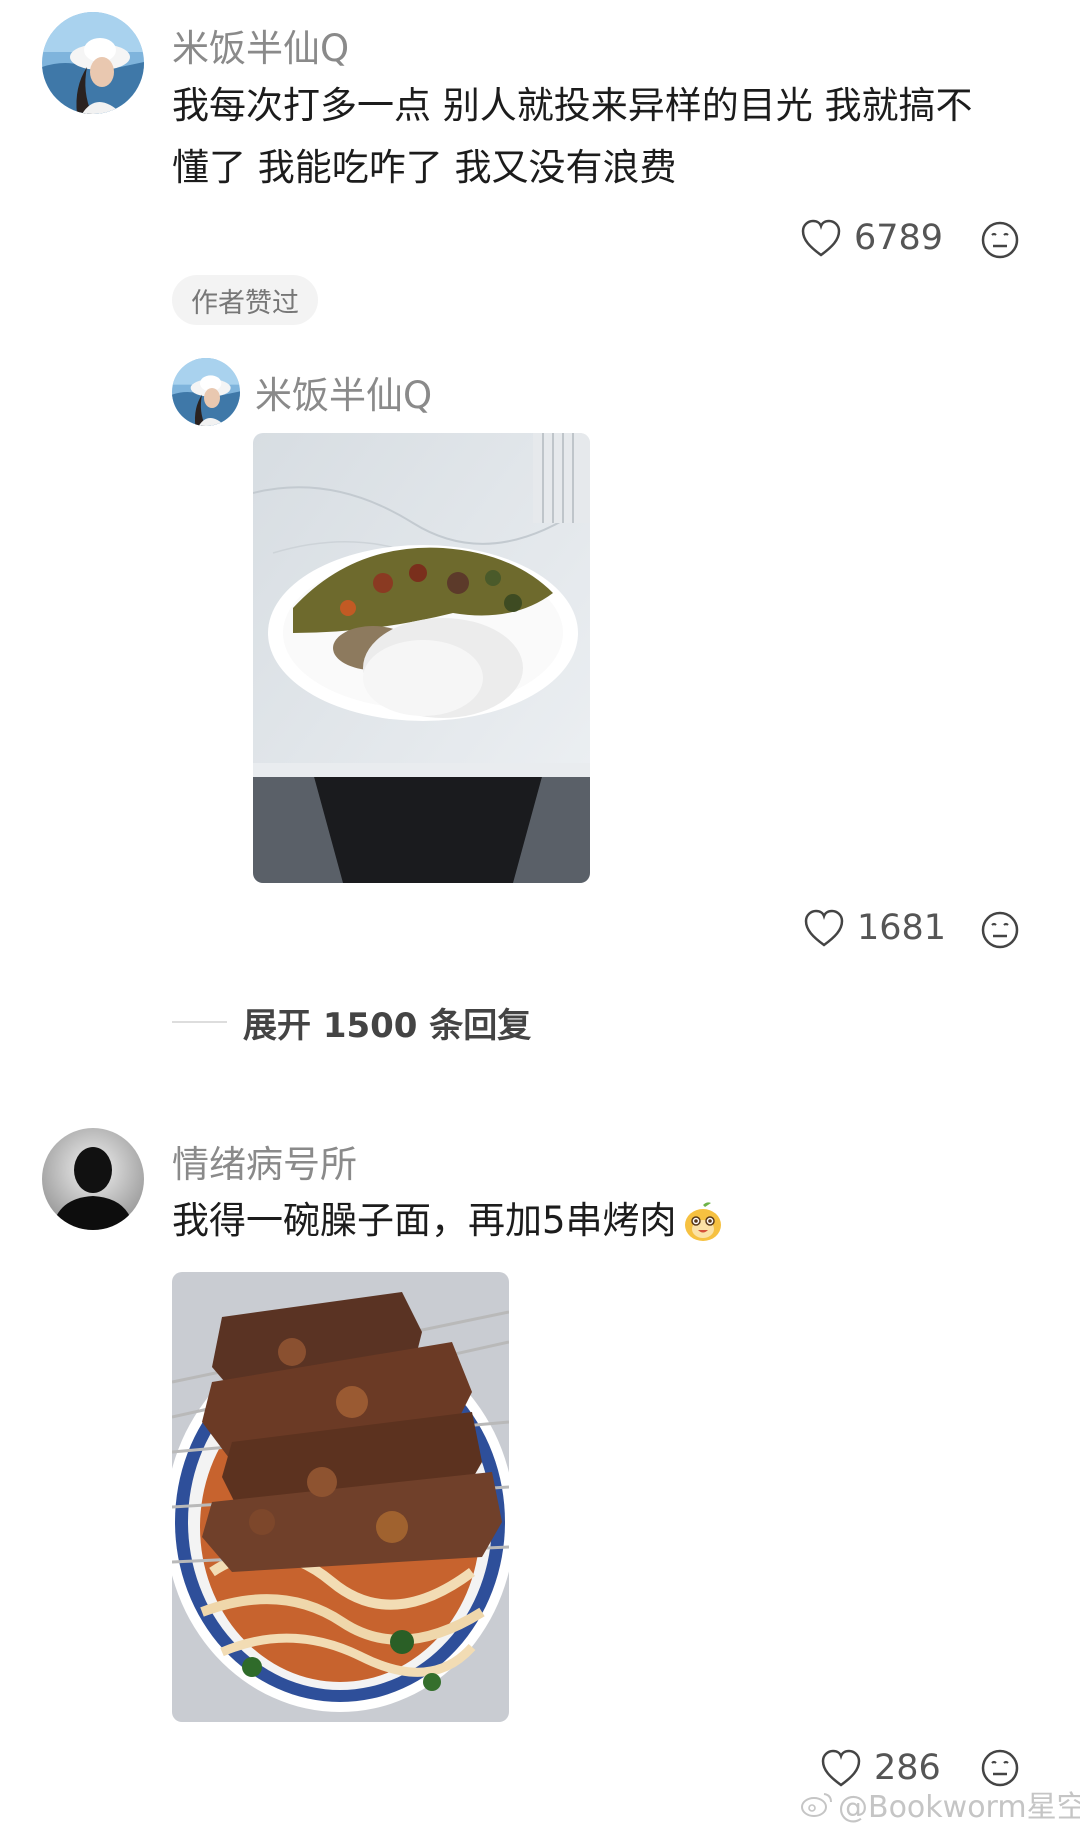 The height and width of the screenshot is (1824, 1080). What do you see at coordinates (612, 137) in the screenshot?
I see `comment-text: 我每次打多一点 别人就投来异样的目光 我就搞不 懂了 我能吃咋了 我又没有浪费` at bounding box center [612, 137].